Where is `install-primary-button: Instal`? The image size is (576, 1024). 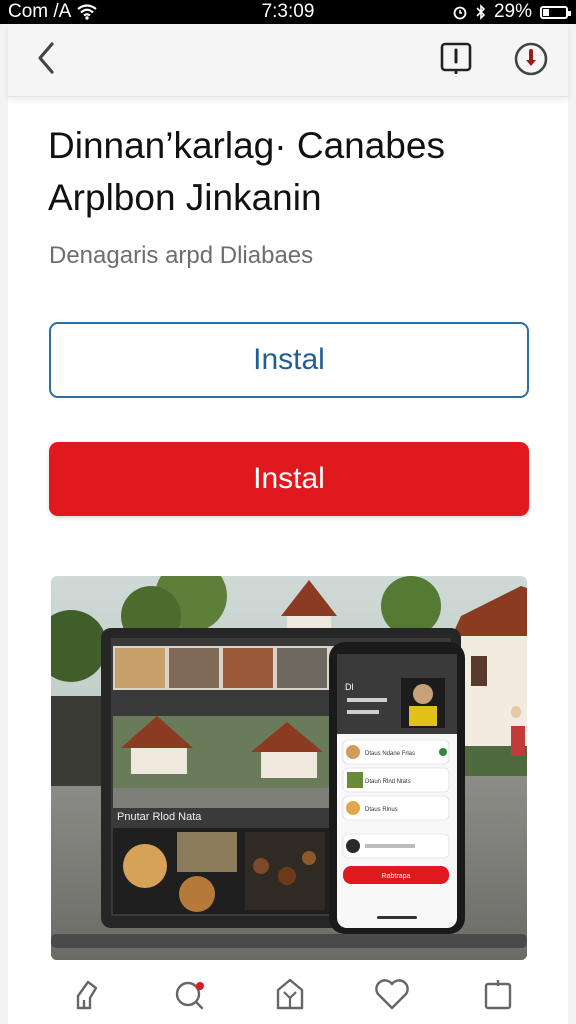 install-primary-button: Instal is located at coordinates (289, 479).